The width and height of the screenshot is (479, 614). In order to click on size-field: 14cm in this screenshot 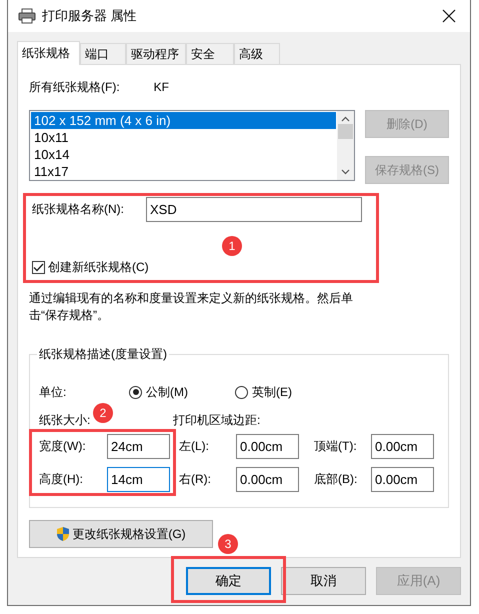, I will do `click(138, 479)`.